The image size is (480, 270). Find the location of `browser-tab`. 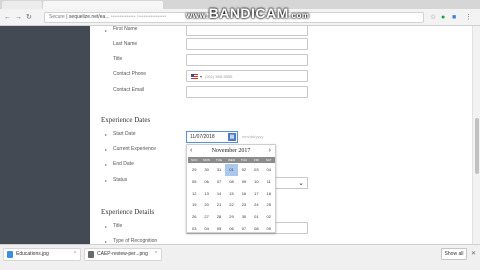

browser-tab is located at coordinates (22, 5).